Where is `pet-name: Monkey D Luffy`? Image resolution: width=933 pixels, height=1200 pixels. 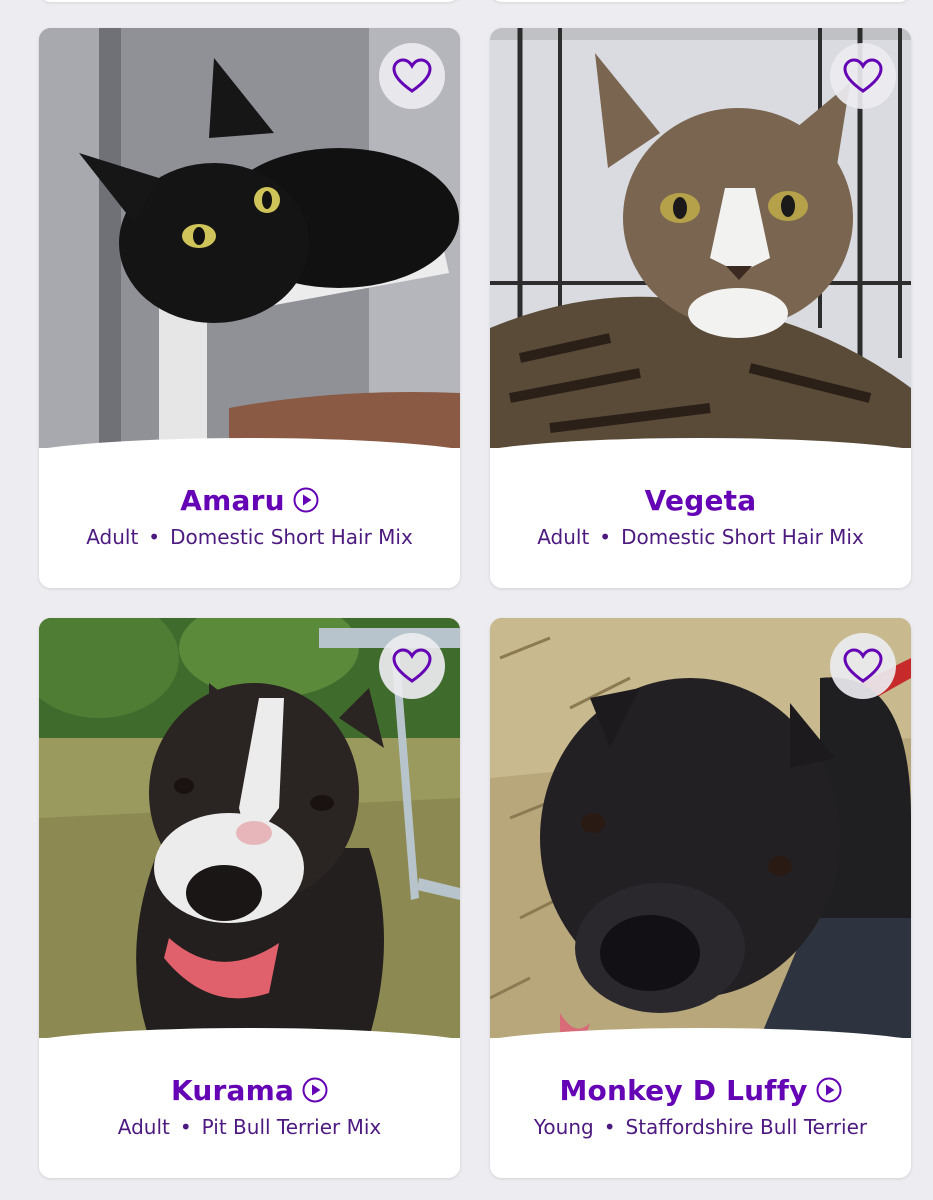 pet-name: Monkey D Luffy is located at coordinates (683, 1090).